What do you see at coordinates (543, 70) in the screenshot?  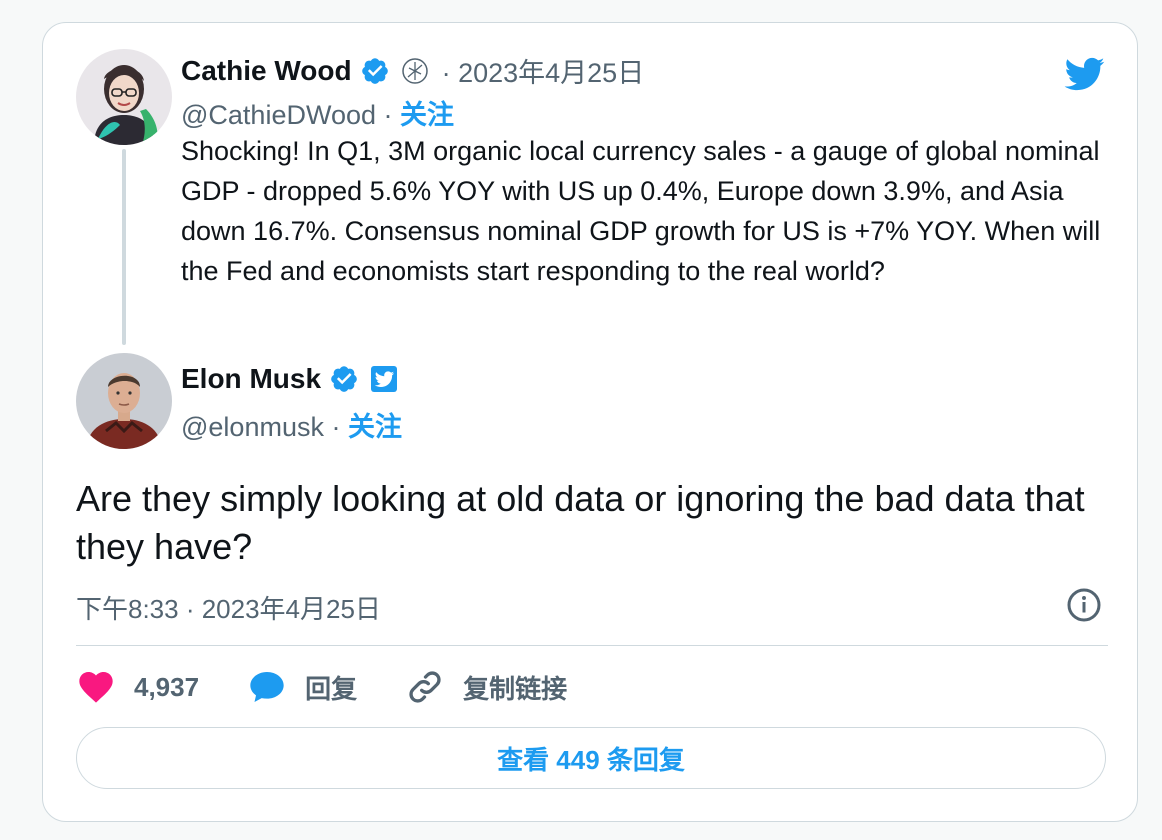 I see `quoted-tweet-date: · 2023年4月25日` at bounding box center [543, 70].